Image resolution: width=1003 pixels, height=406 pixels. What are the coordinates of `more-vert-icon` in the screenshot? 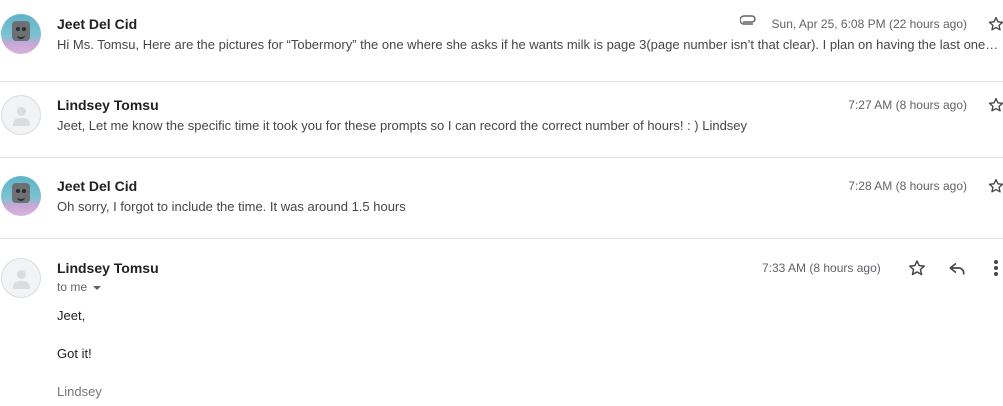 It's located at (996, 268).